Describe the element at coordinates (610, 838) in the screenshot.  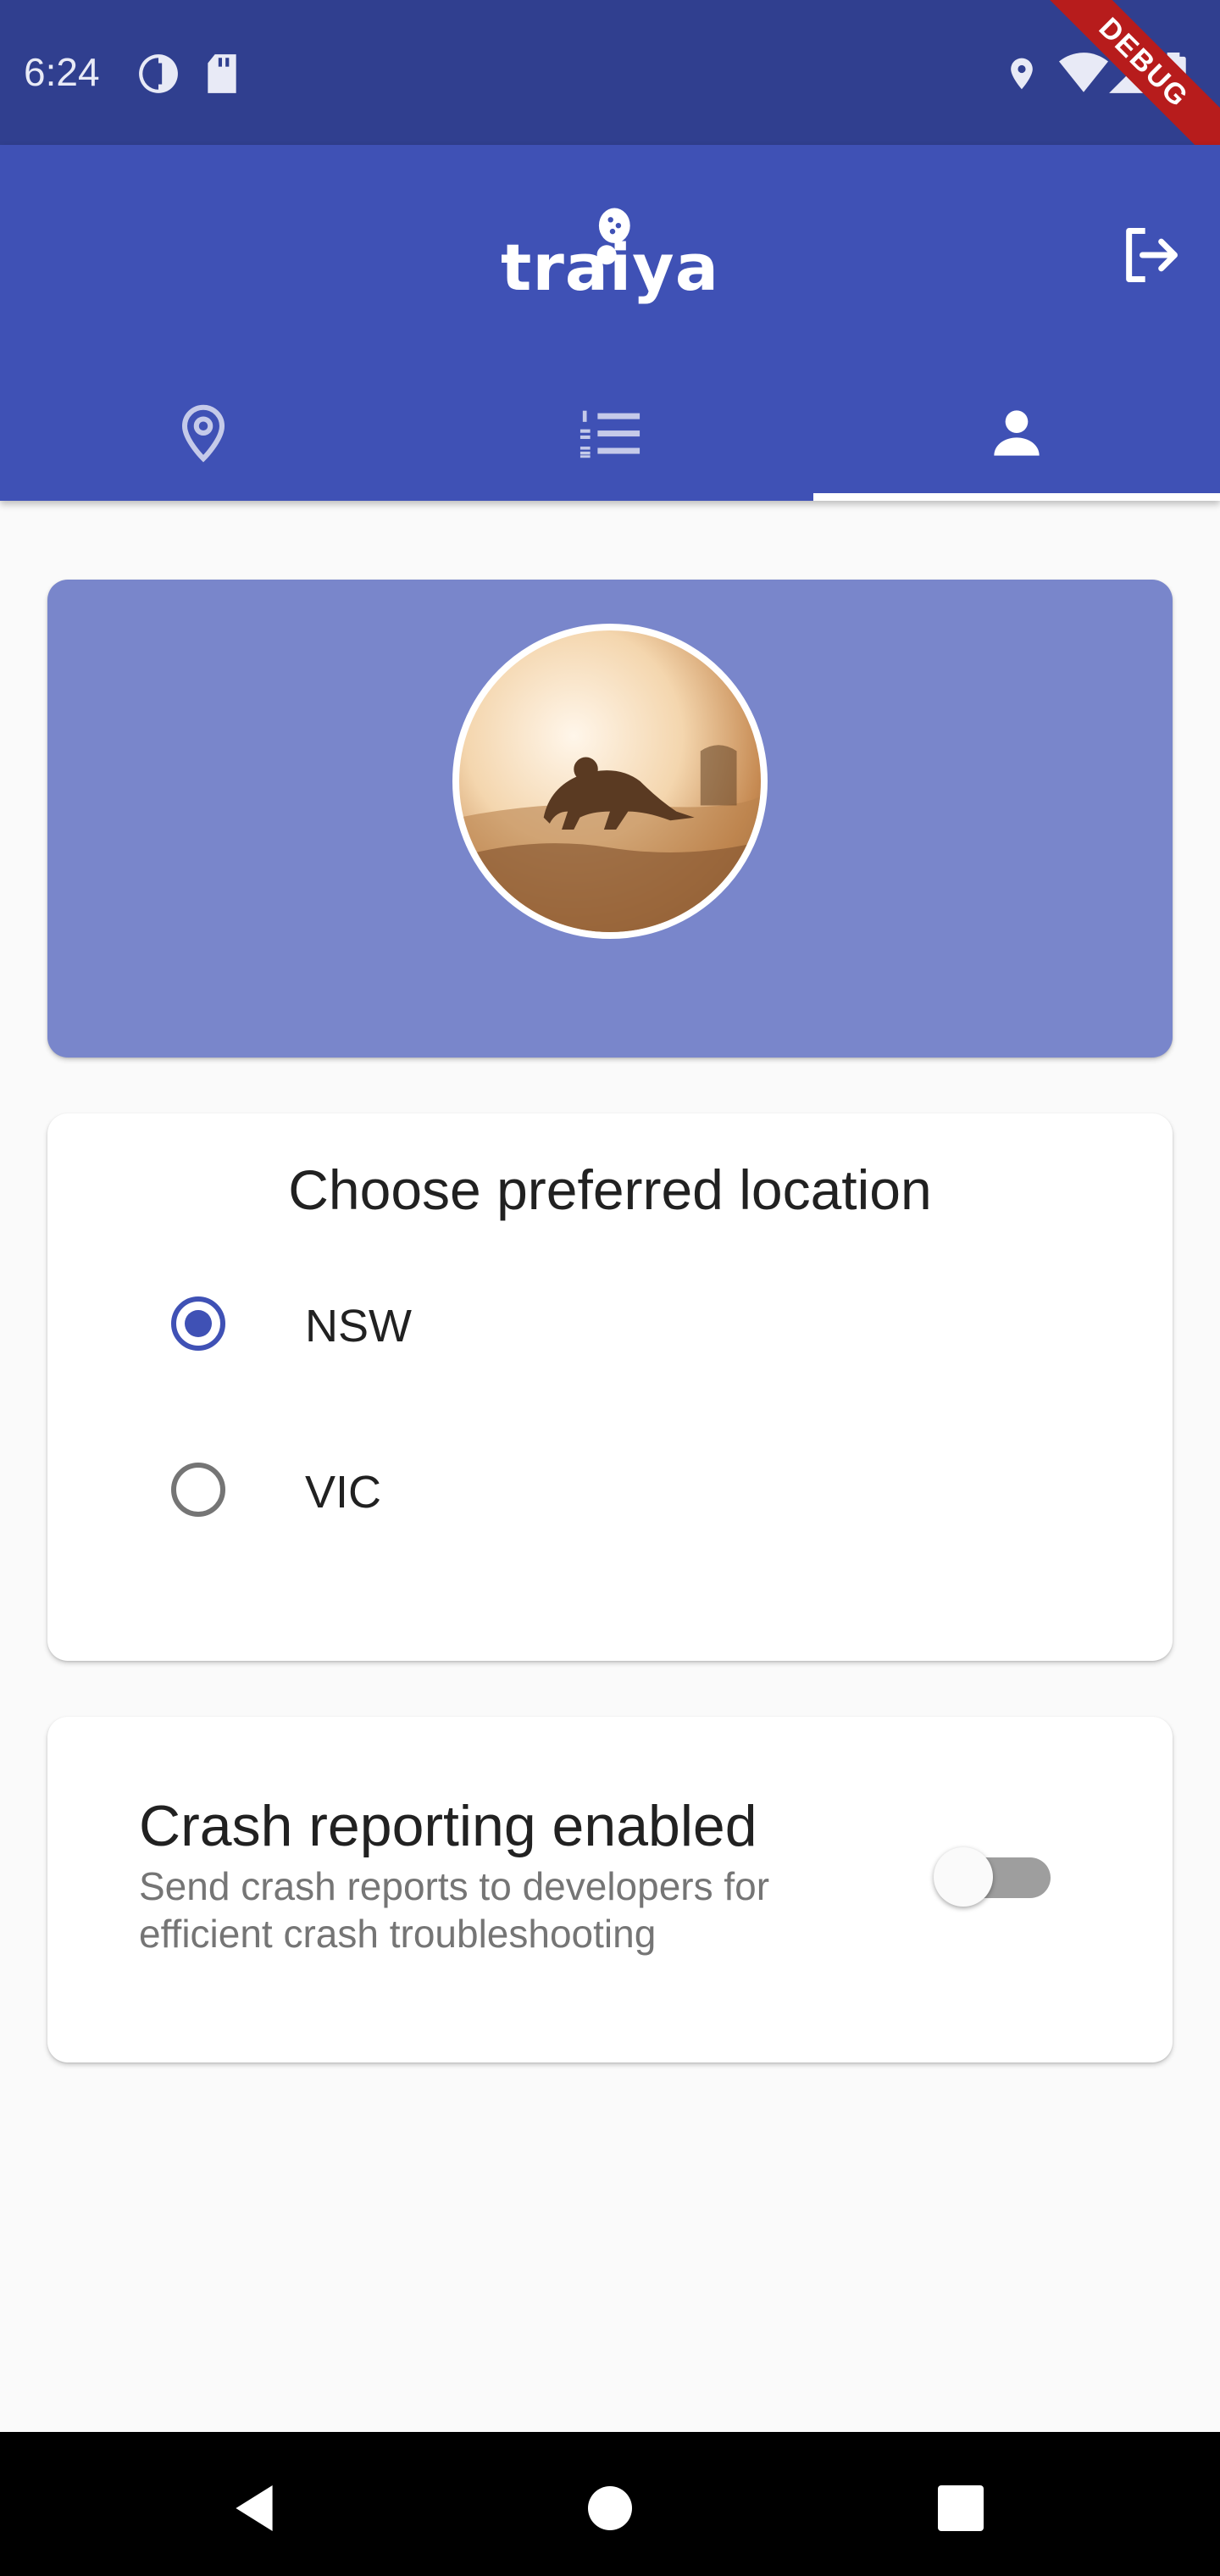
I see `kangaroo-photo` at that location.